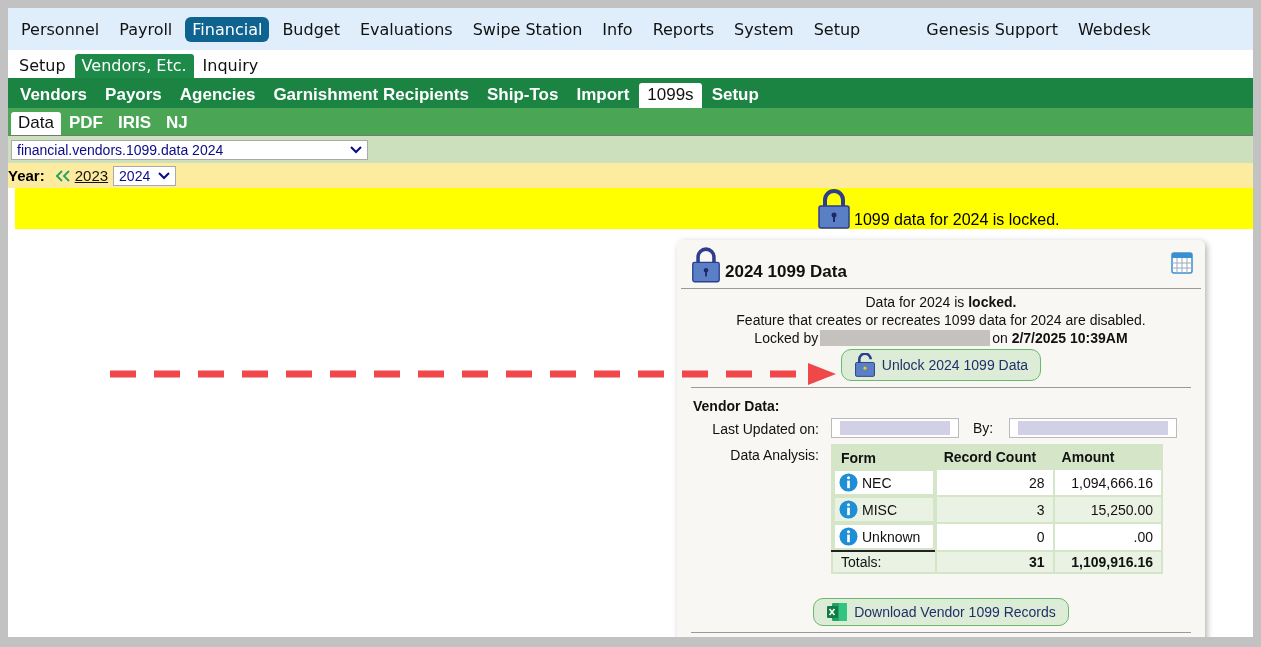 The height and width of the screenshot is (647, 1261). I want to click on banner-text: 1099 data for 2024 is locked., so click(957, 219).